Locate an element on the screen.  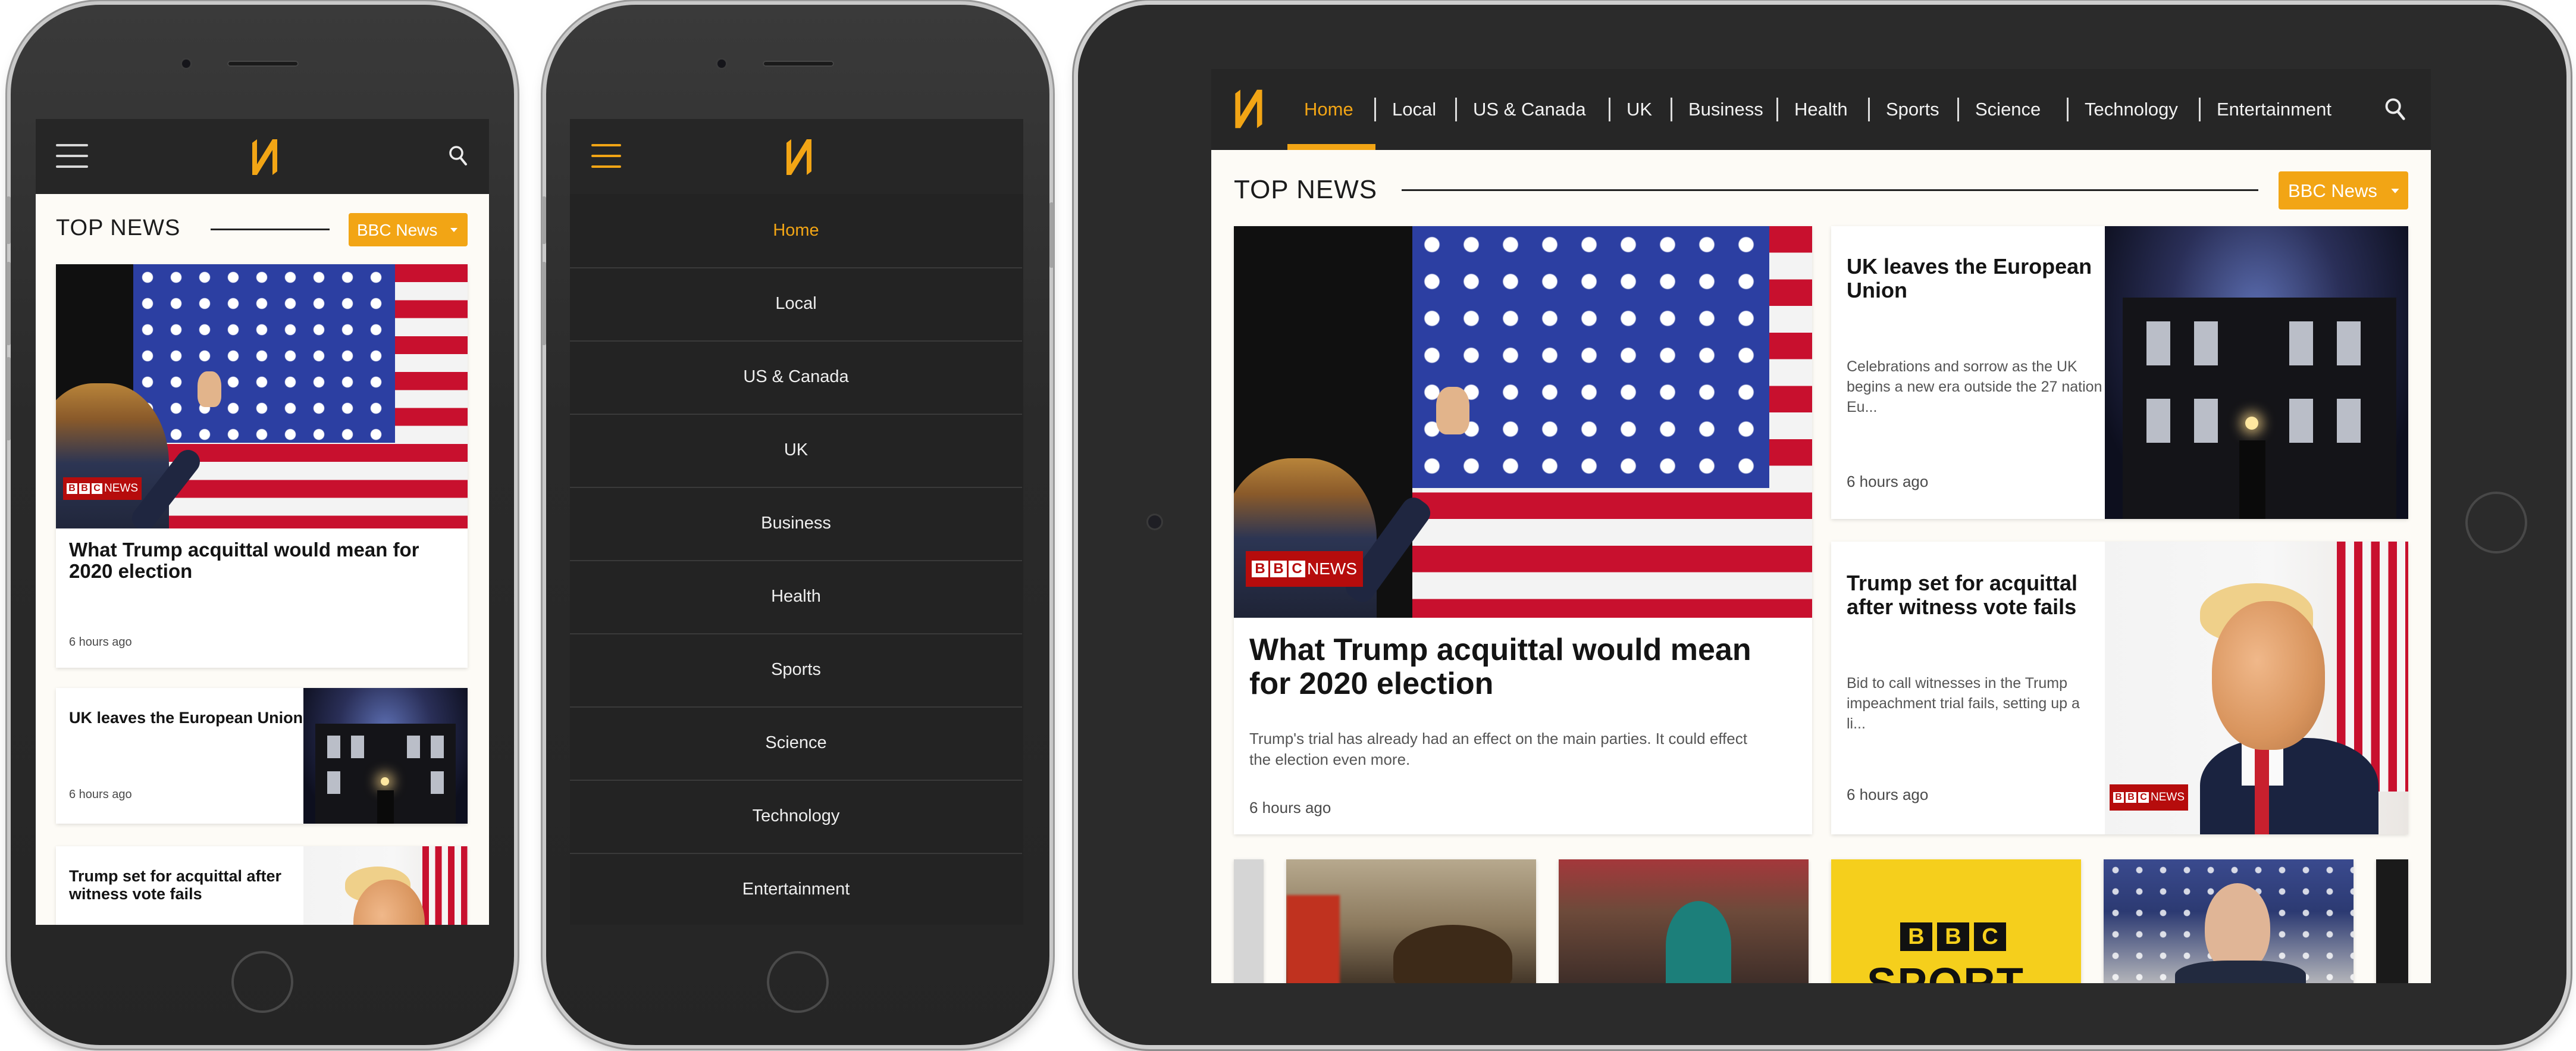
article-image-flag: BBC NEWS is located at coordinates (262, 396).